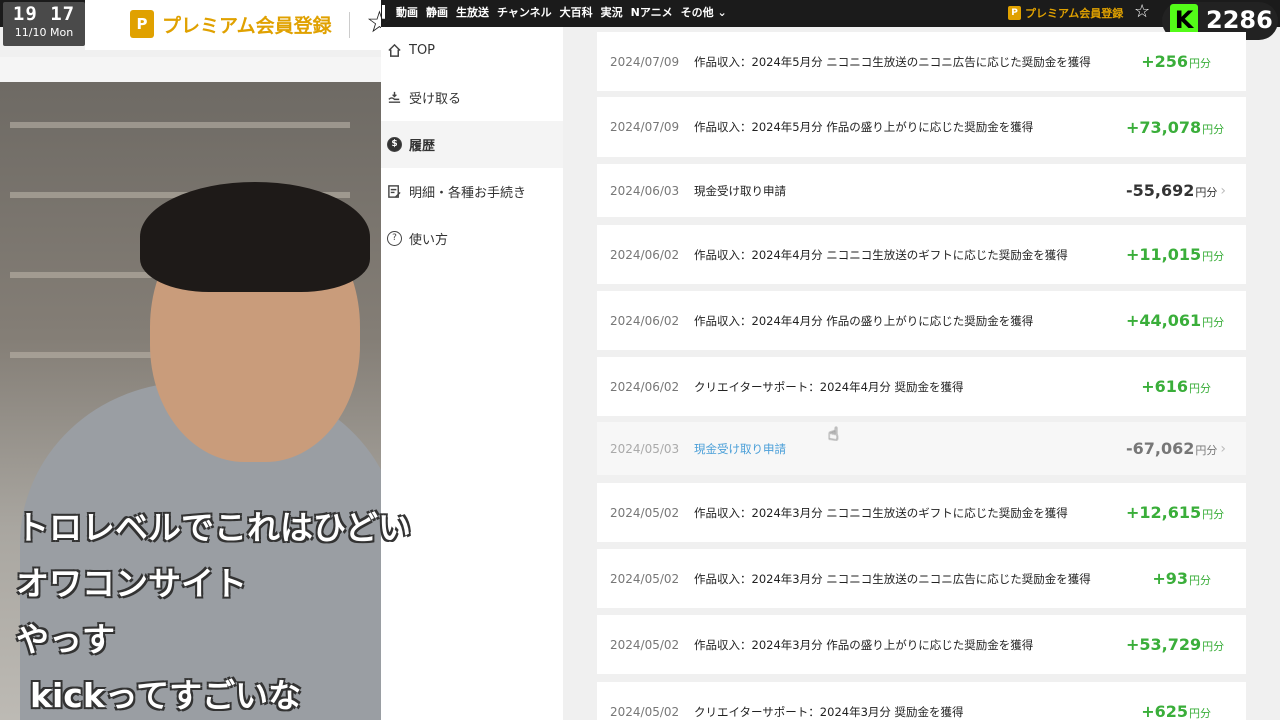 This screenshot has height=720, width=1280. What do you see at coordinates (190, 69) in the screenshot?
I see `webcam-top-band` at bounding box center [190, 69].